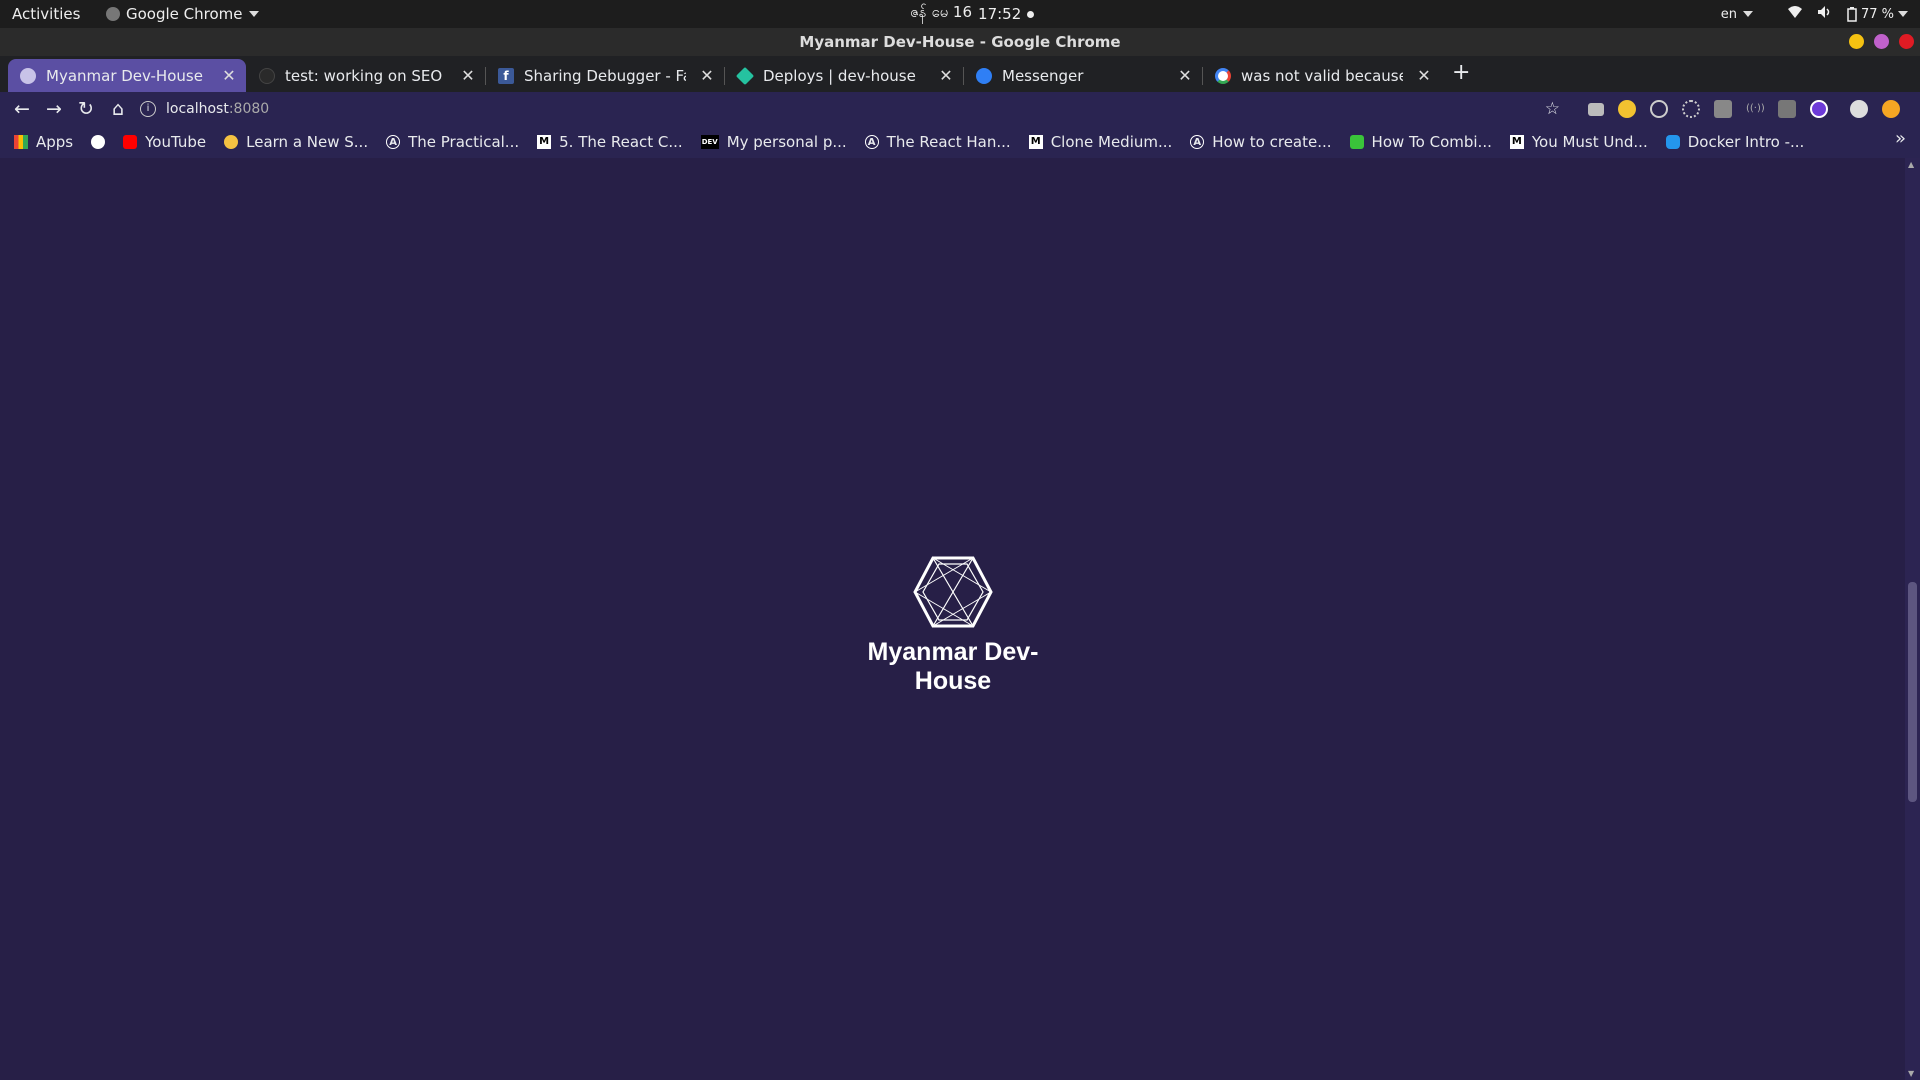  I want to click on new-tab-button: +, so click(1461, 72).